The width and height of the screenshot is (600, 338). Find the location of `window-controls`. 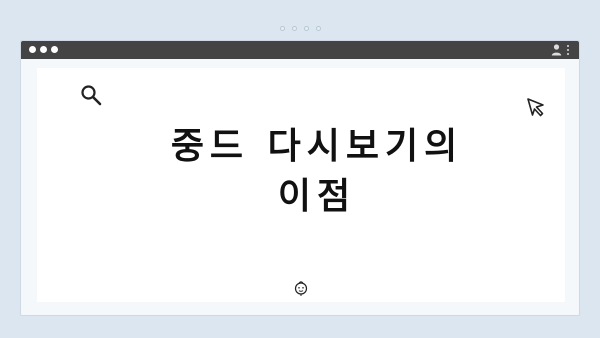

window-controls is located at coordinates (43, 49).